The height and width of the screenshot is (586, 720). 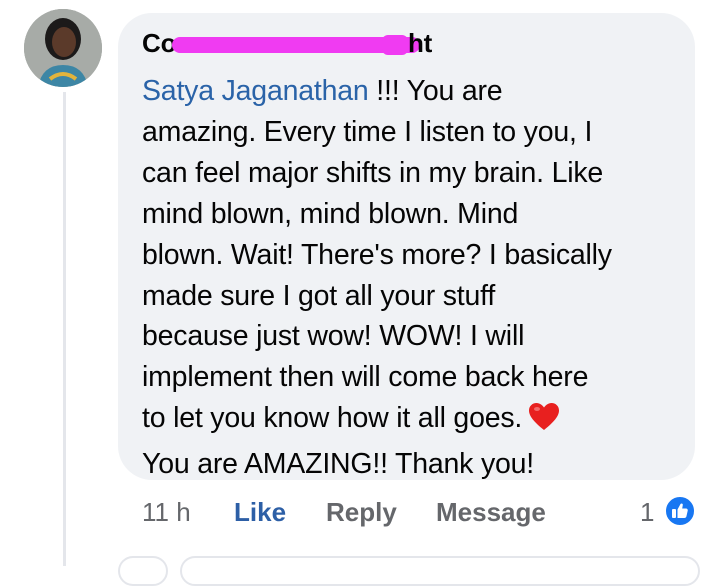 What do you see at coordinates (420, 43) in the screenshot?
I see `author-name-end: ht` at bounding box center [420, 43].